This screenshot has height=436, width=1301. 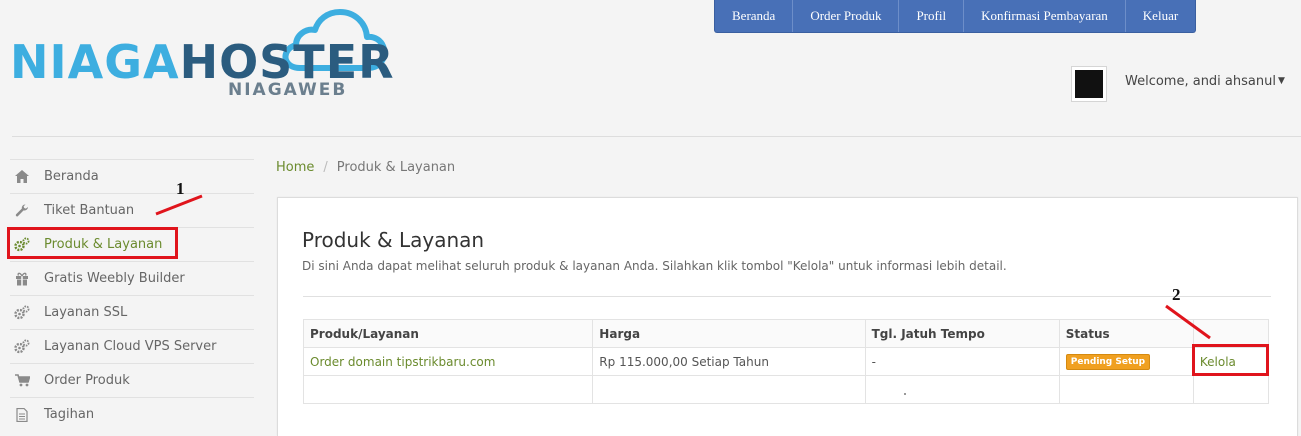 I want to click on logo-niaga-text: NIAGA, so click(x=95, y=62).